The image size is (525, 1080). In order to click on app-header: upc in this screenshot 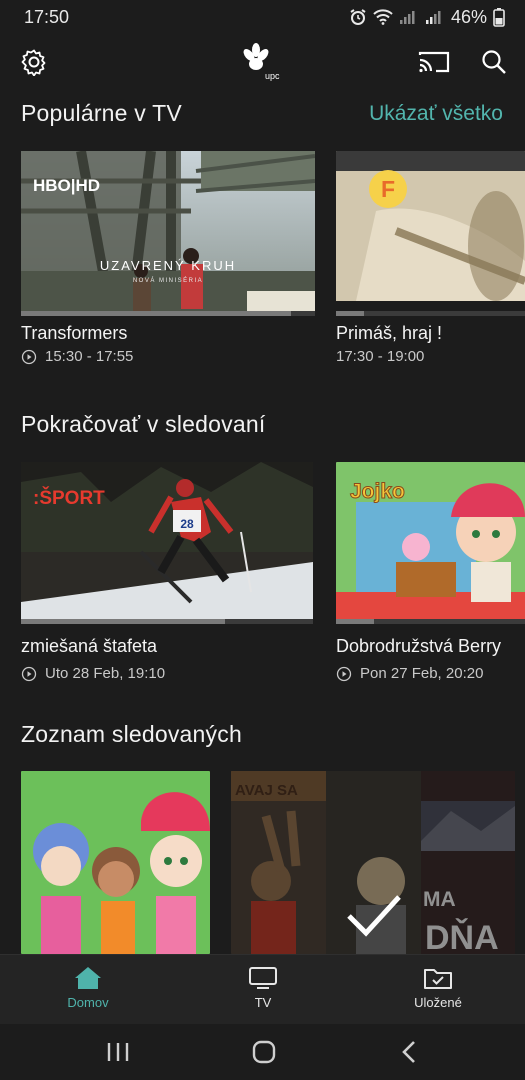, I will do `click(262, 62)`.